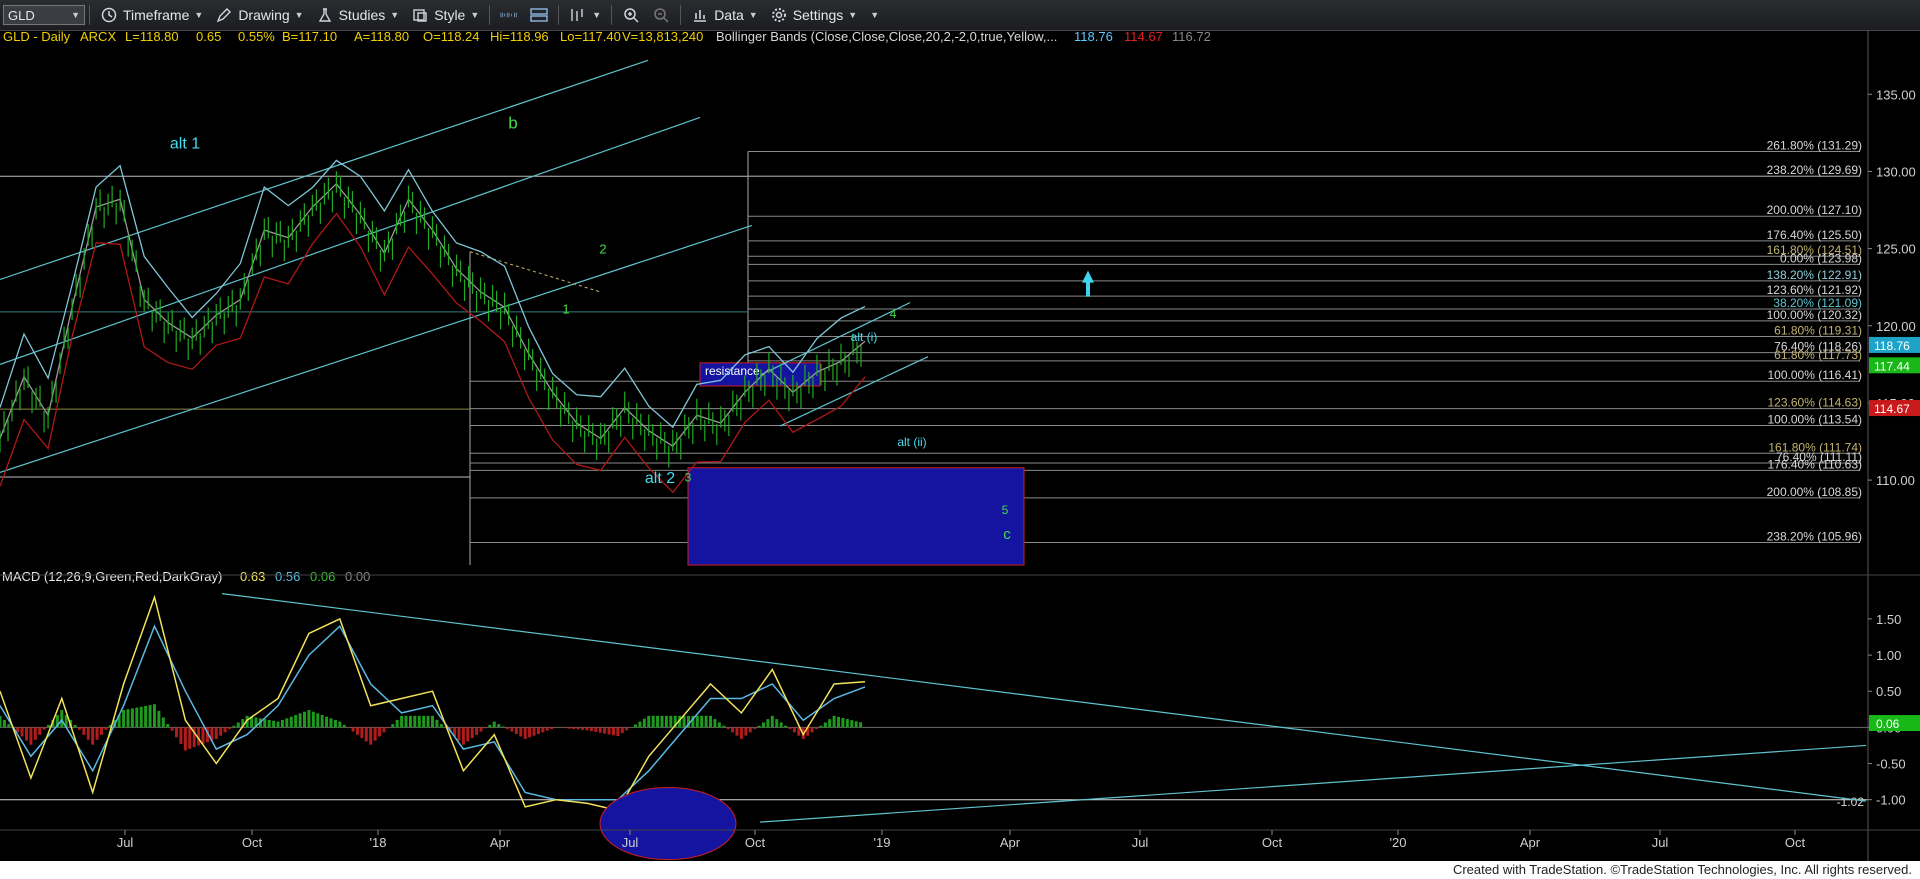  What do you see at coordinates (1814, 464) in the screenshot?
I see `fib-level-label: 176.40% (110.63)` at bounding box center [1814, 464].